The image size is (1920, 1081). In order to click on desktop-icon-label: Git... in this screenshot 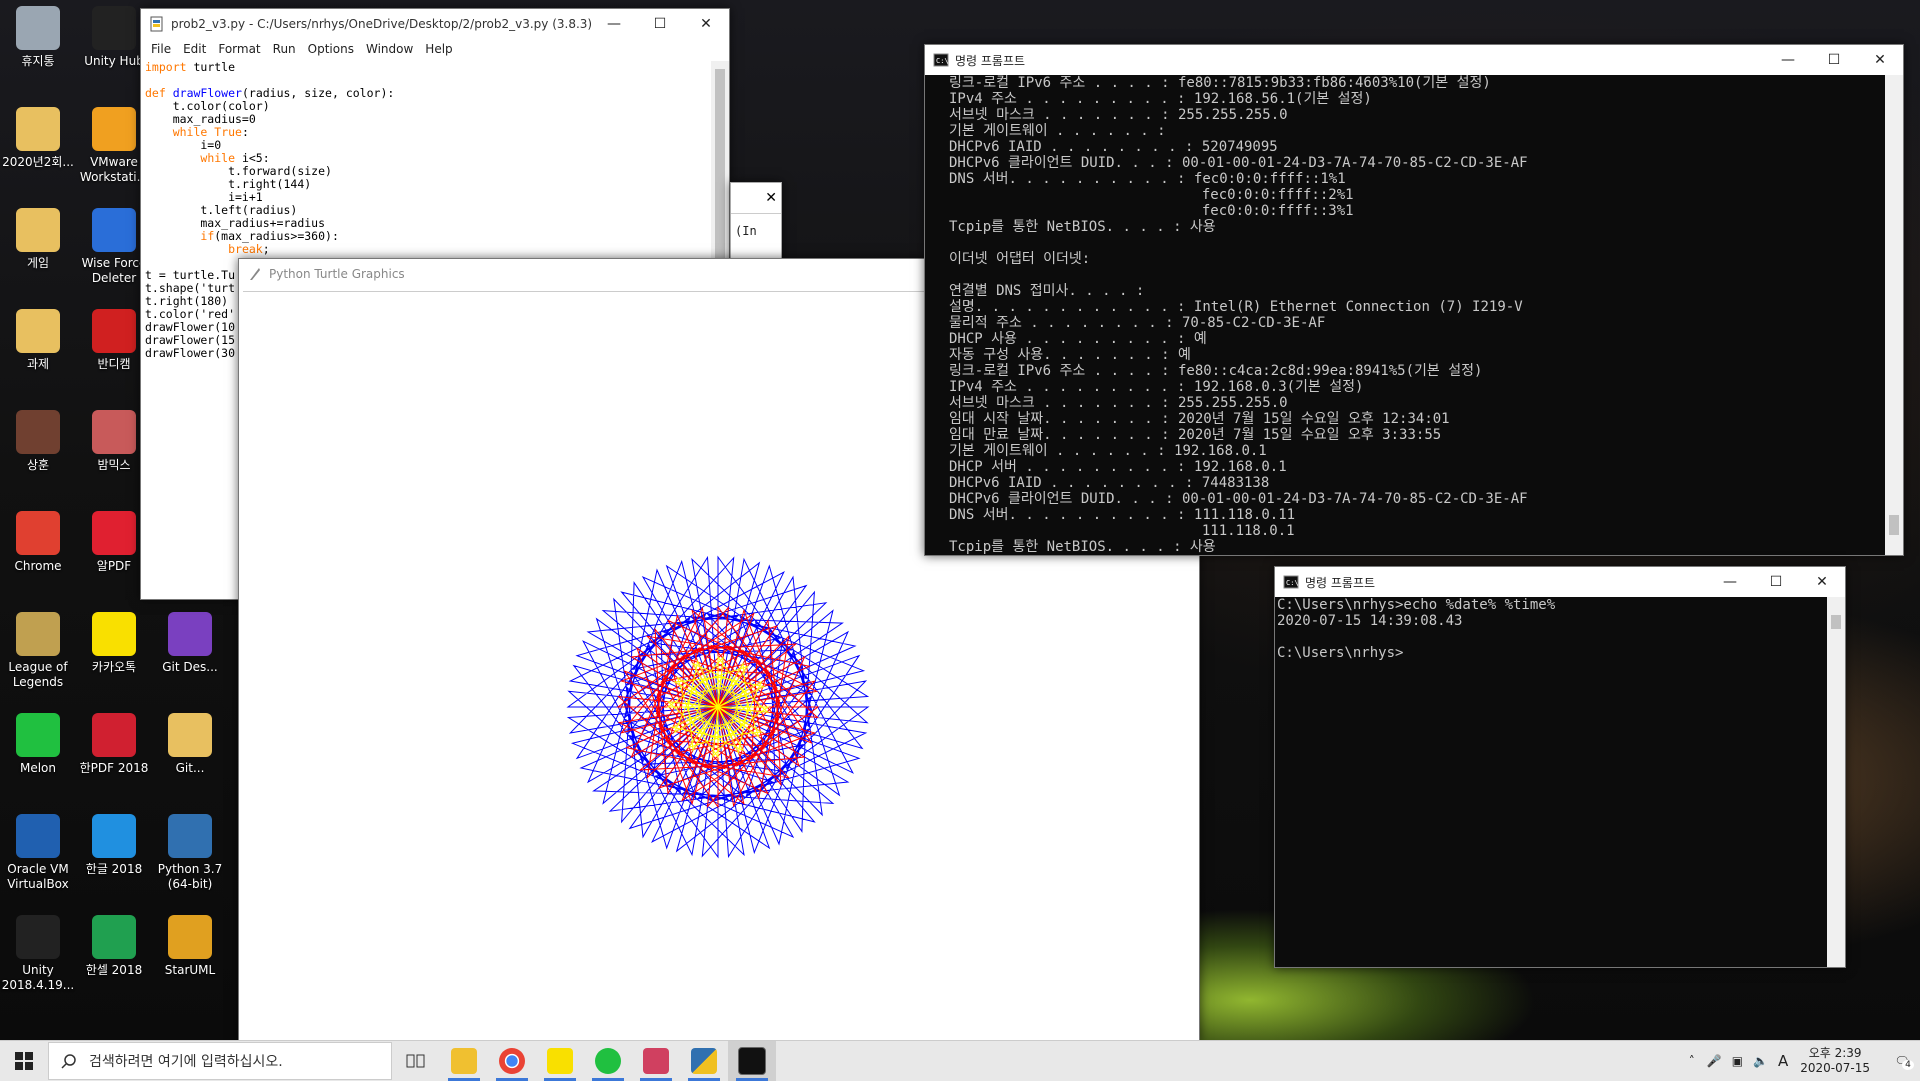, I will do `click(190, 768)`.